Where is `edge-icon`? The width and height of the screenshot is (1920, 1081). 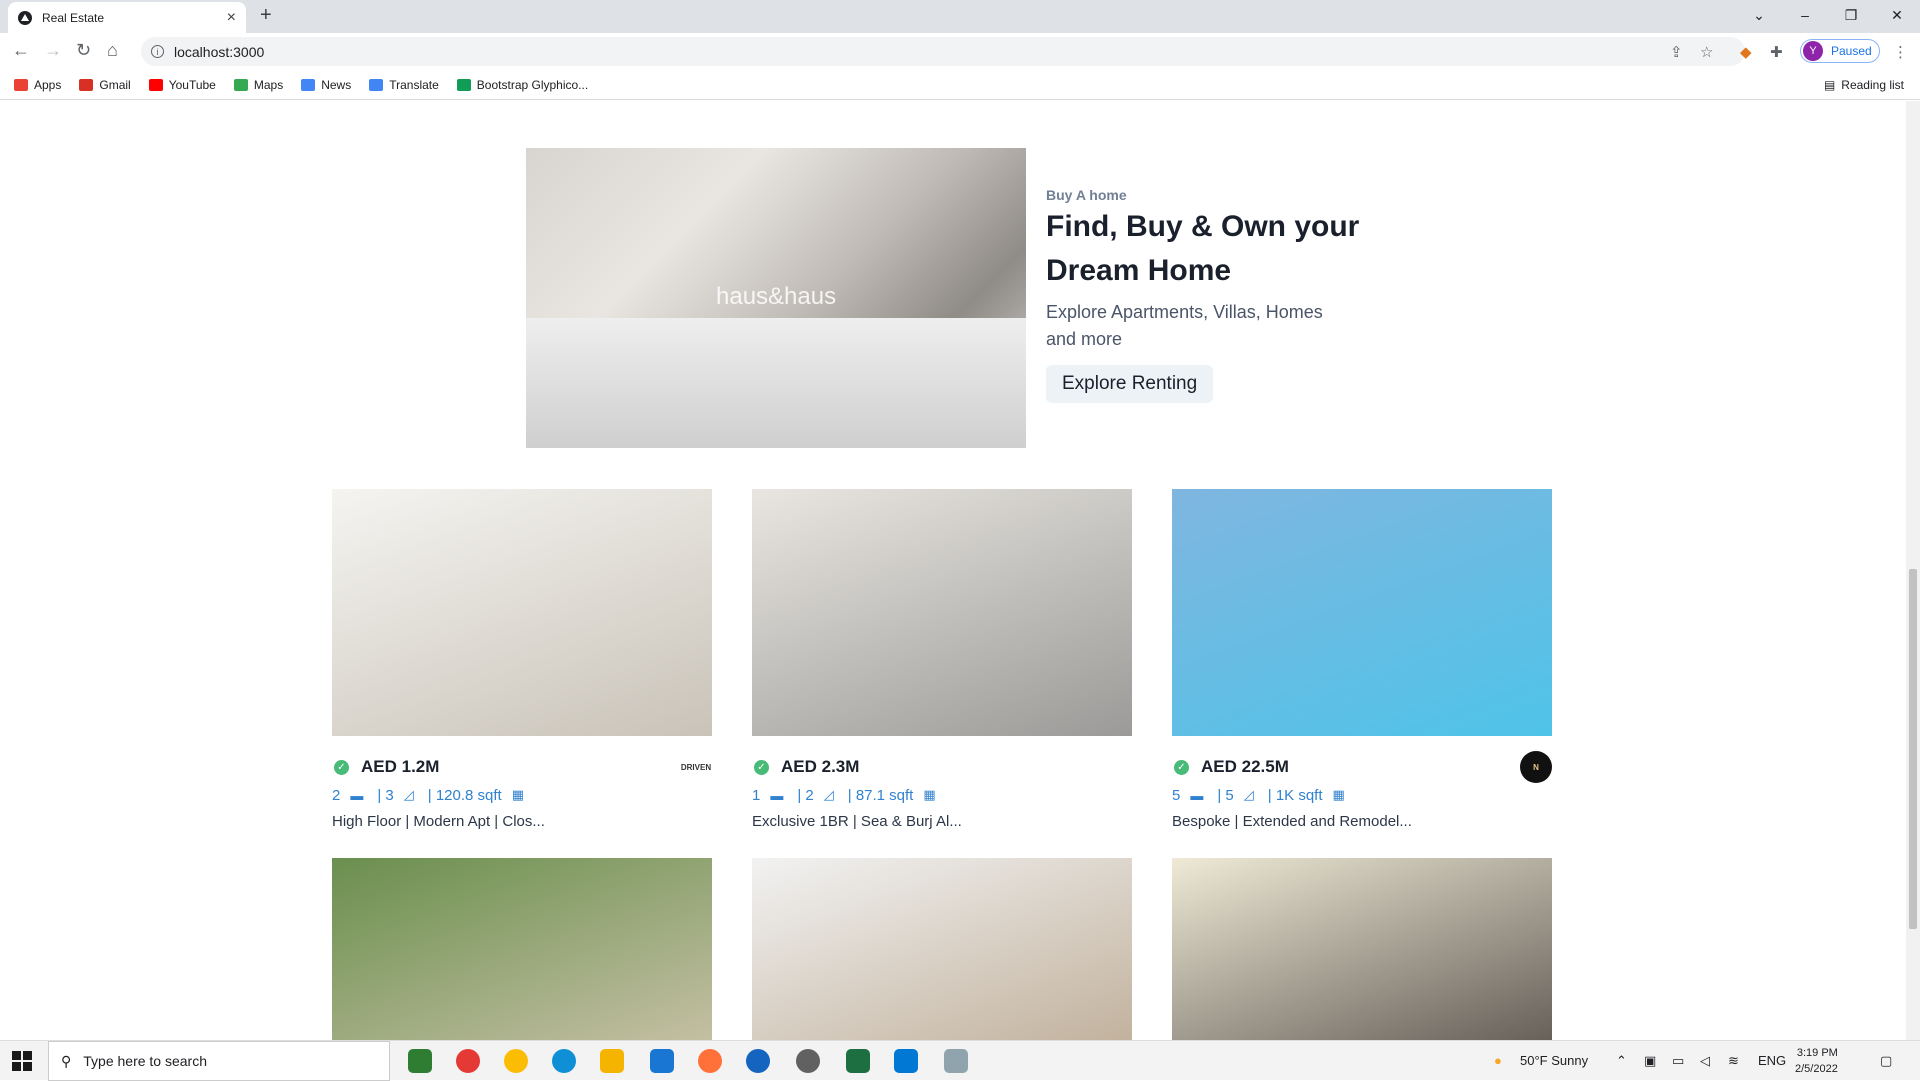
edge-icon is located at coordinates (564, 1061).